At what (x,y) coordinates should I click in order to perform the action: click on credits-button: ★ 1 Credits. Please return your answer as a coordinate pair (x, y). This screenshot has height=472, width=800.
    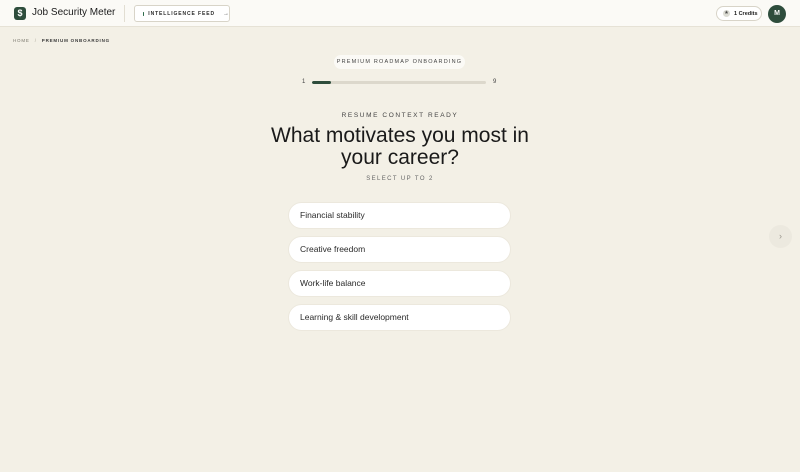
    Looking at the image, I should click on (739, 13).